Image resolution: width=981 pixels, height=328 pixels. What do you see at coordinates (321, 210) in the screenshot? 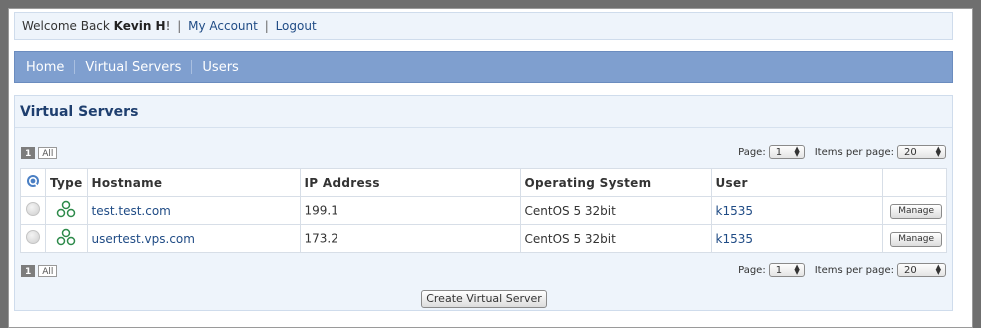
I see `ip-address: 199.1` at bounding box center [321, 210].